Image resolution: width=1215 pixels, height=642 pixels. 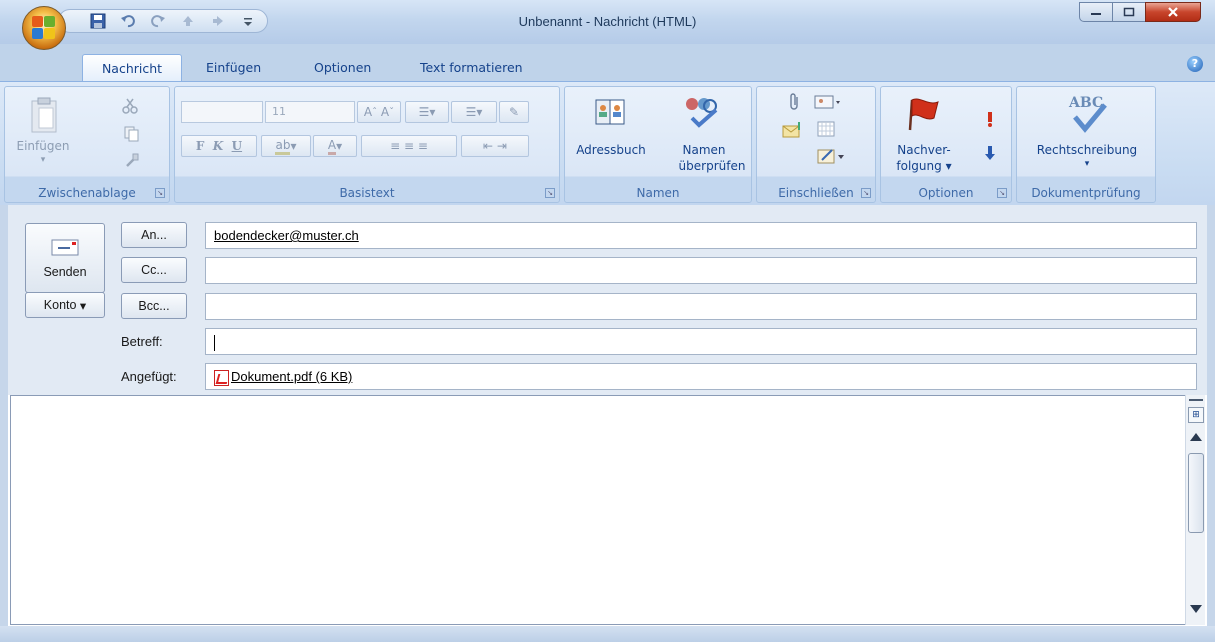 I want to click on send-button: Senden, so click(x=65, y=258).